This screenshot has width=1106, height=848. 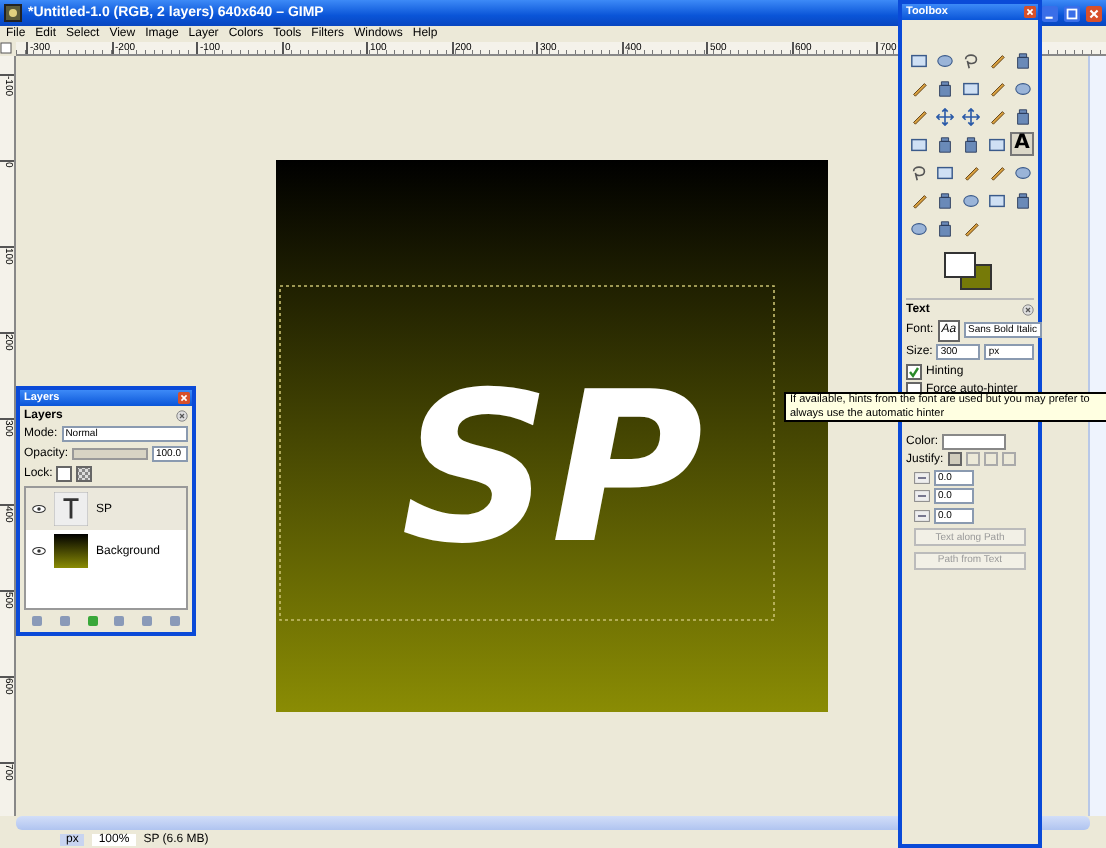 What do you see at coordinates (552, 468) in the screenshot?
I see `layer-text: SP` at bounding box center [552, 468].